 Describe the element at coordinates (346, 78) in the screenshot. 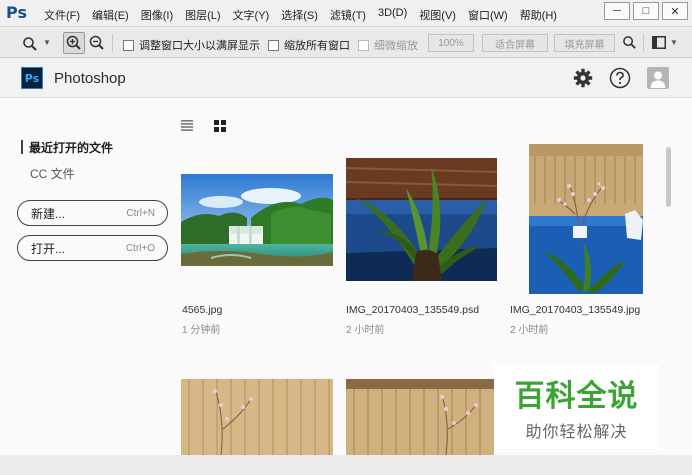

I see `workspace-header: Ps Photoshop` at that location.